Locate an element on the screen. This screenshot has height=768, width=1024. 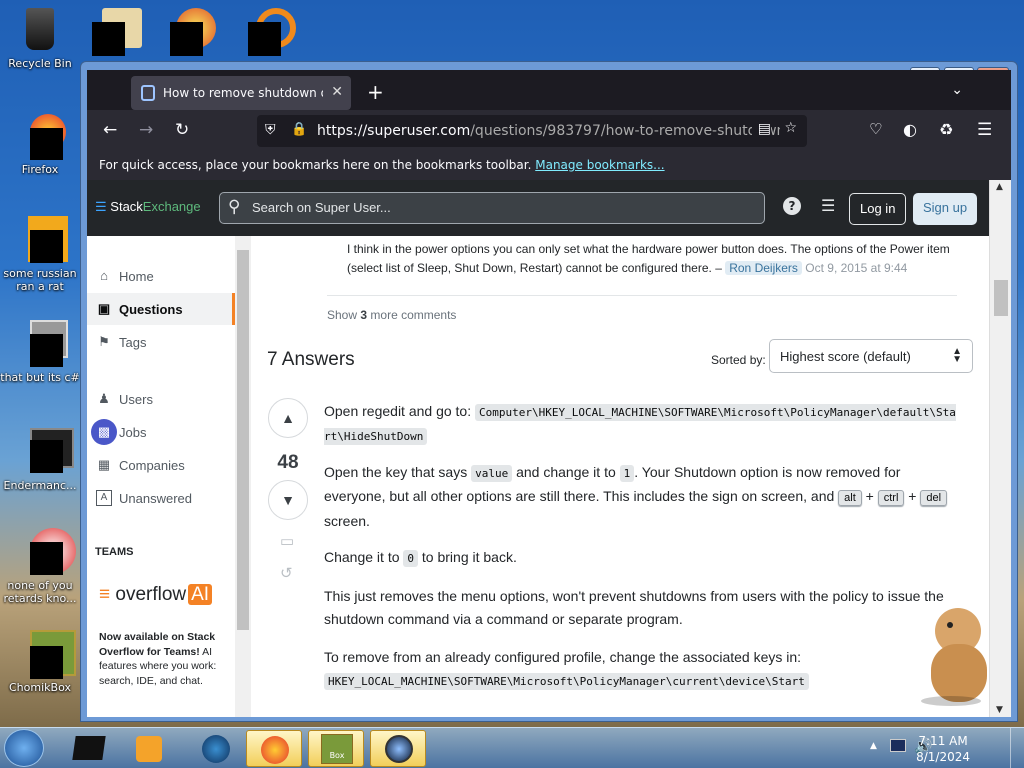
list-all-tabs-icon: ⌄ is located at coordinates (957, 90).